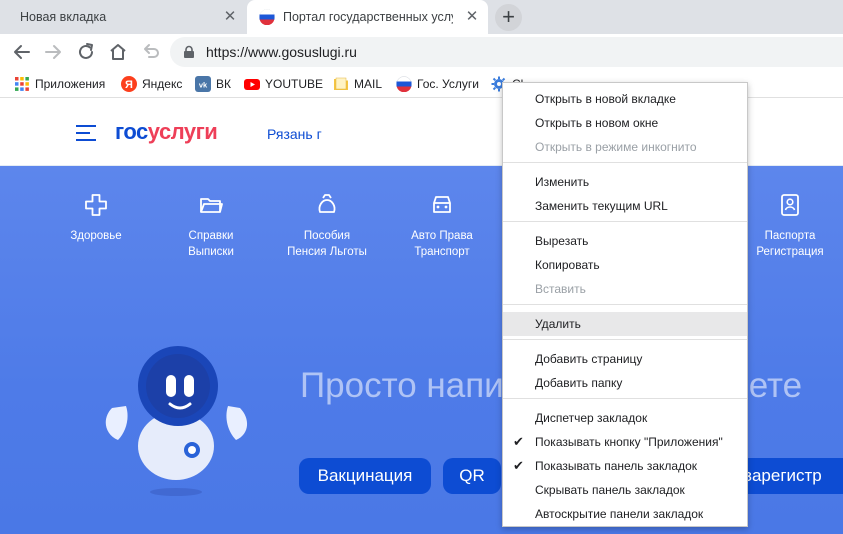  I want to click on menu-item-replace-url: Заменить текущим URL, so click(625, 206).